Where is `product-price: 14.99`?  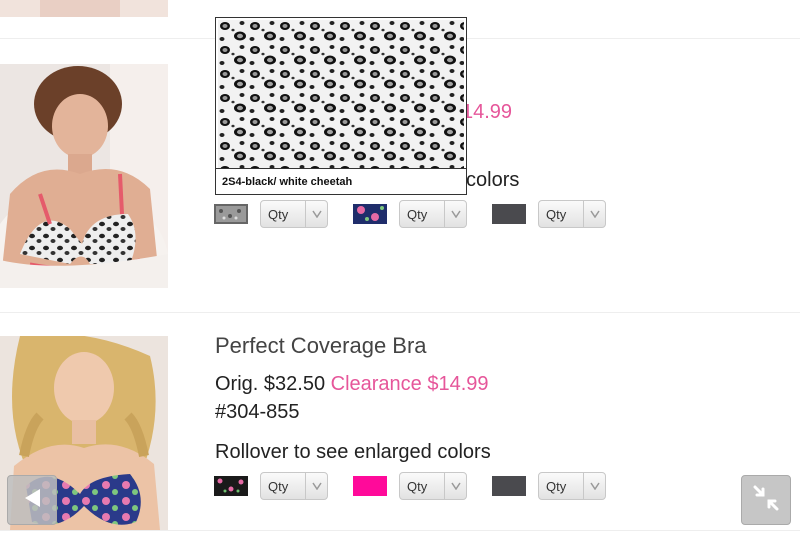 product-price: 14.99 is located at coordinates (487, 112).